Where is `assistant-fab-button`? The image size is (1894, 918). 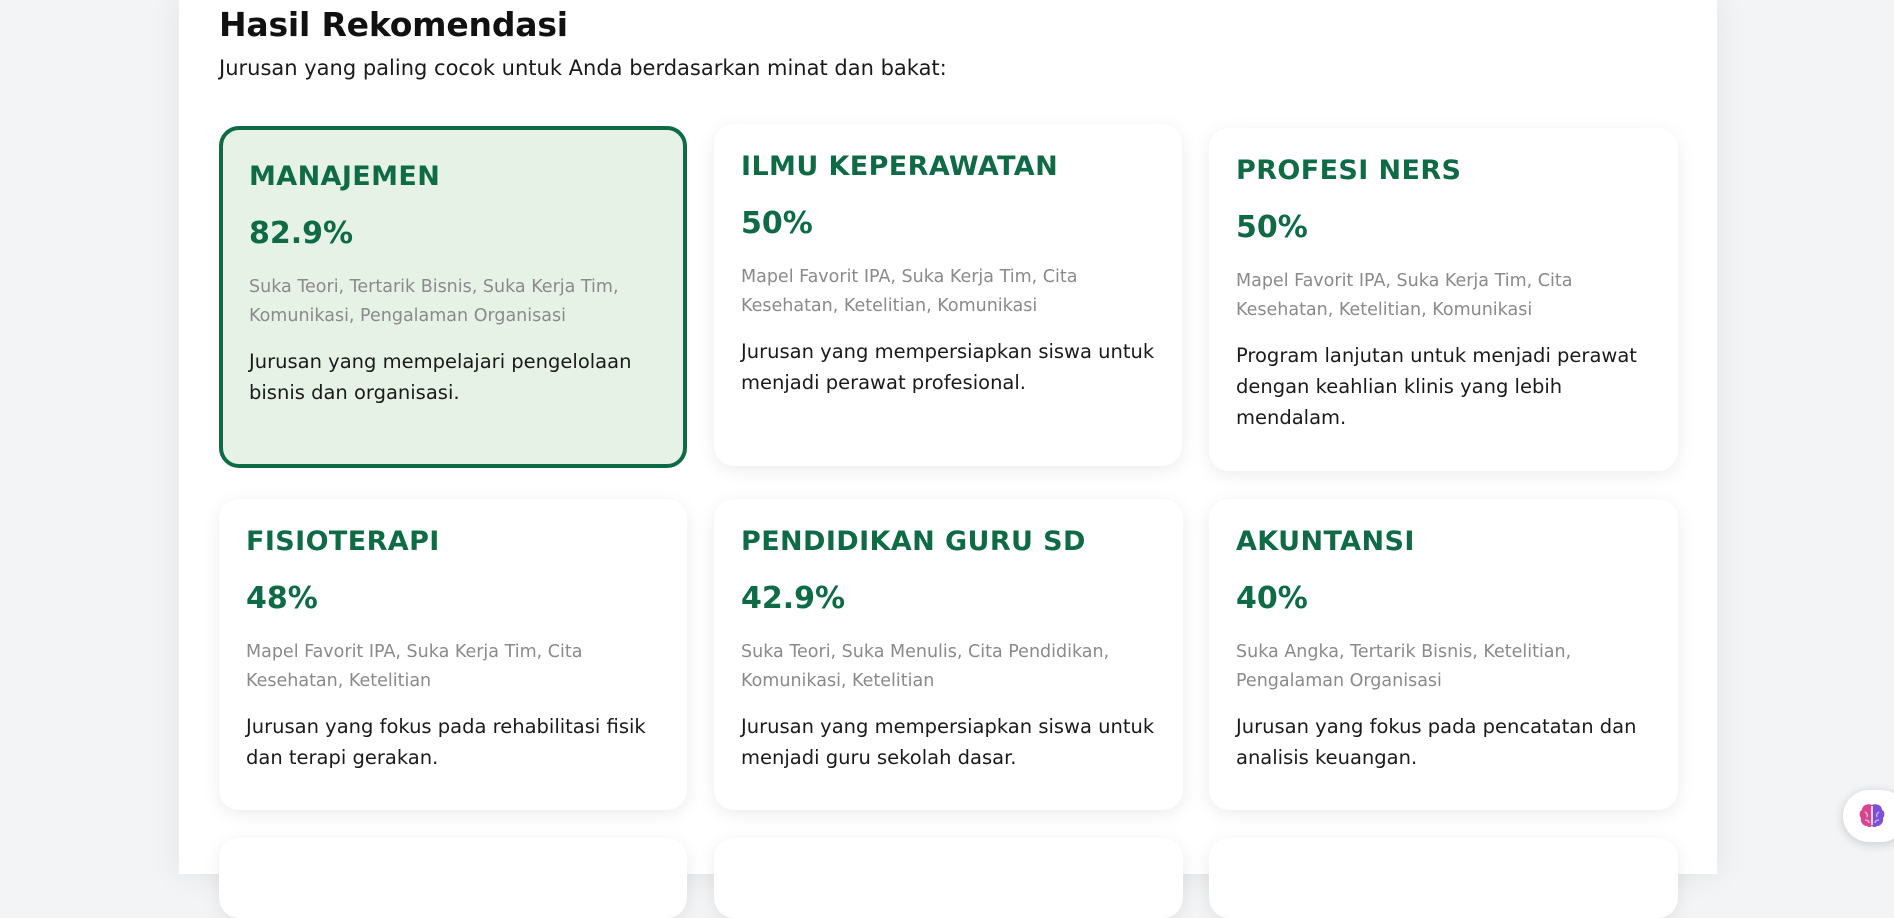 assistant-fab-button is located at coordinates (1868, 816).